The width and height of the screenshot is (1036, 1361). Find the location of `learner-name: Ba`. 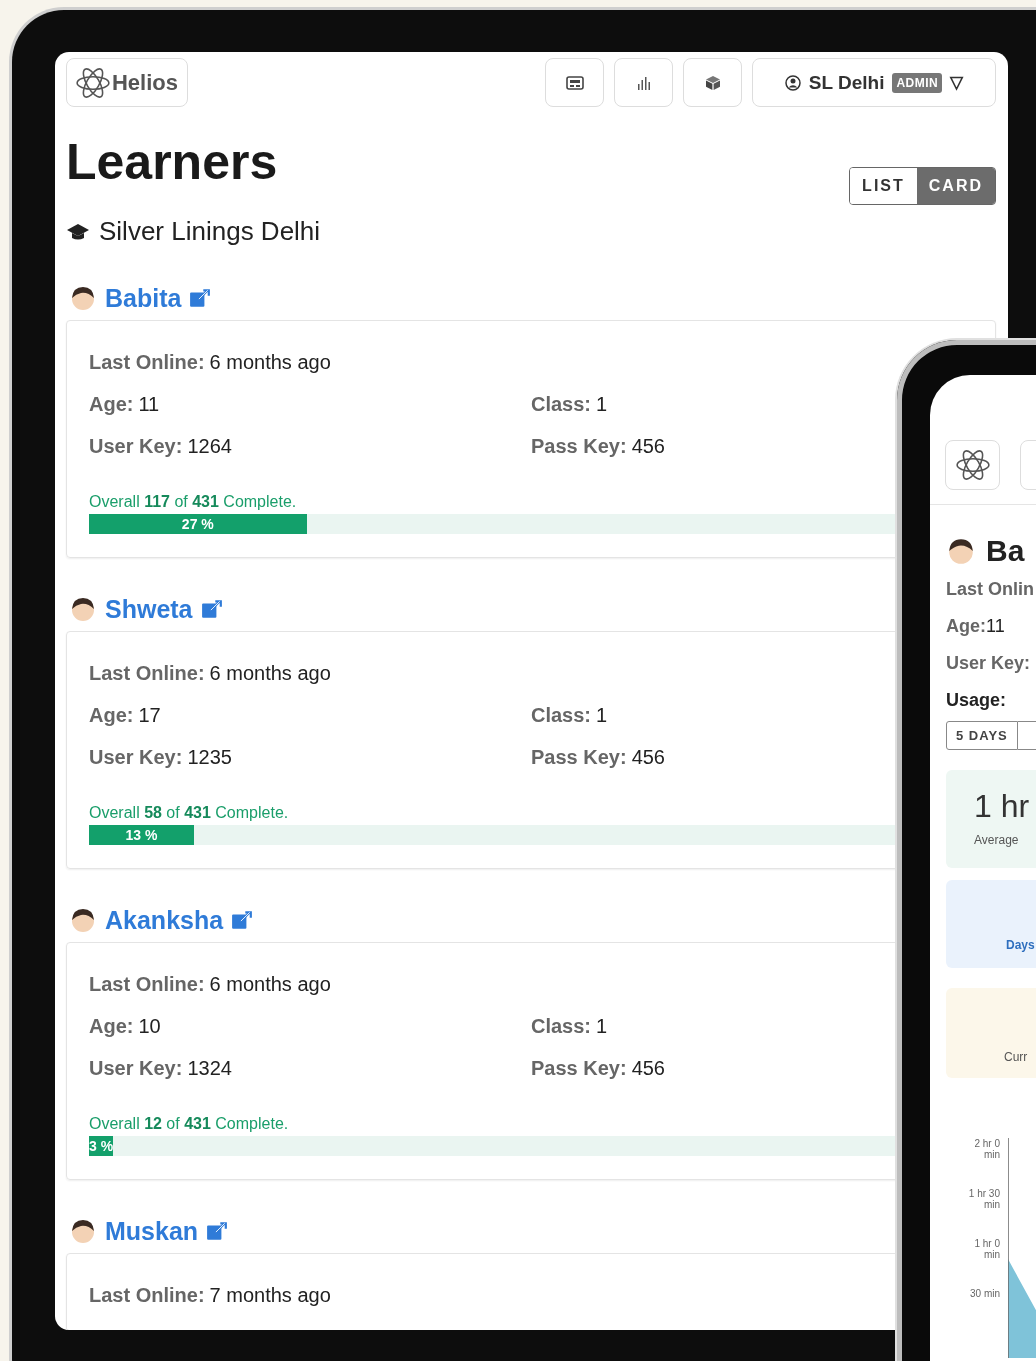

learner-name: Ba is located at coordinates (1005, 551).